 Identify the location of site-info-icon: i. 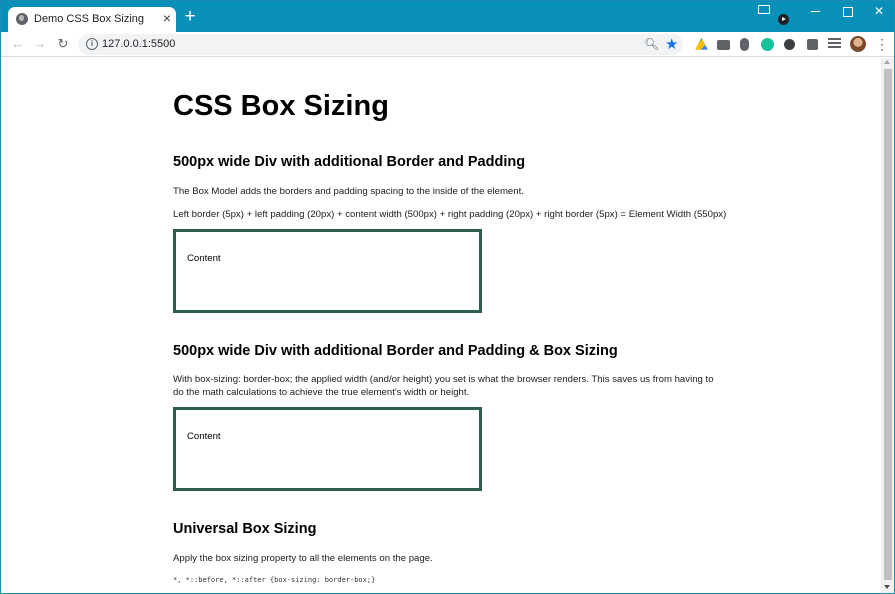
(92, 44).